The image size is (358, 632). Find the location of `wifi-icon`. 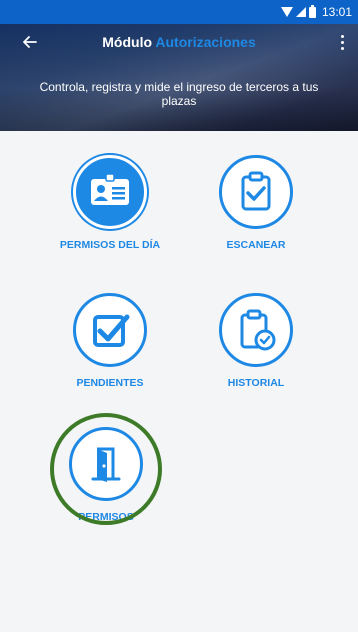

wifi-icon is located at coordinates (286, 12).